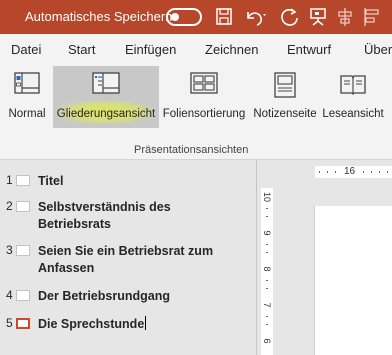  What do you see at coordinates (353, 280) in the screenshot?
I see `slide-canvas` at bounding box center [353, 280].